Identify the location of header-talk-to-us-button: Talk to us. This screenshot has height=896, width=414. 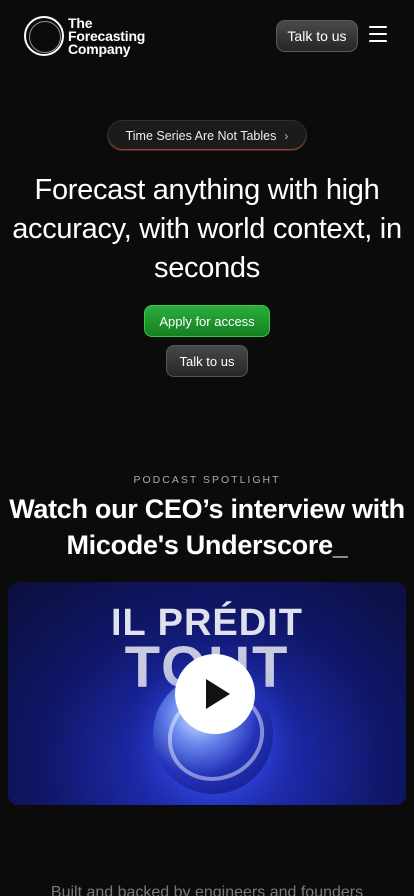
(317, 36).